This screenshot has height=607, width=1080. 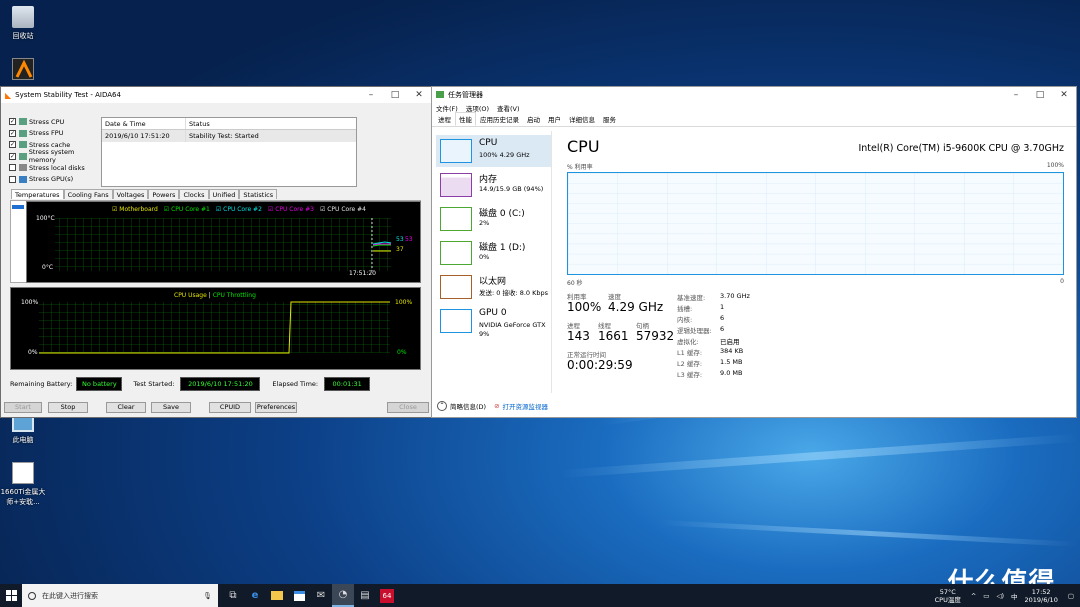 I want to click on legend-motherboard: ☑ Motherboard, so click(x=135, y=209).